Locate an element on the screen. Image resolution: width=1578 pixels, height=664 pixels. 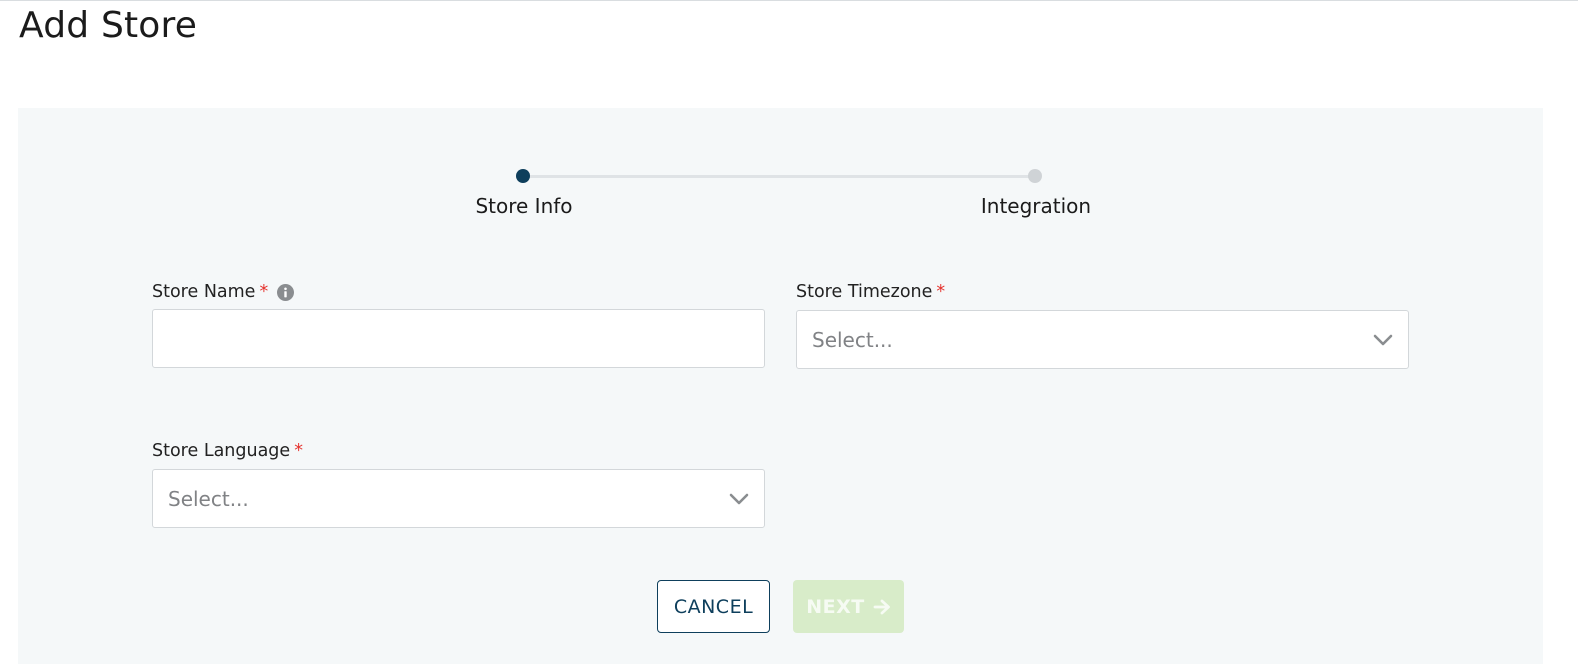
step-label-integration: Integration is located at coordinates (1036, 206).